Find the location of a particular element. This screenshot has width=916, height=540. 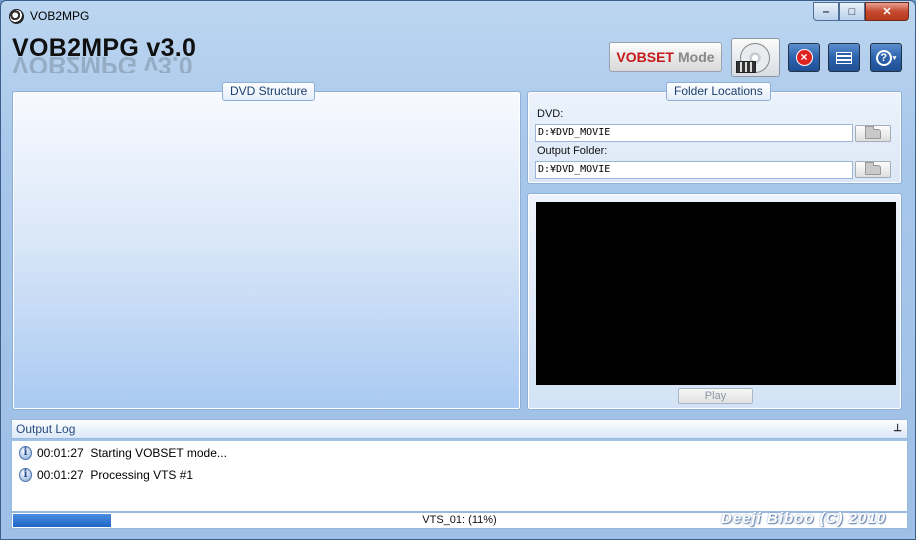

list-icon is located at coordinates (844, 57).